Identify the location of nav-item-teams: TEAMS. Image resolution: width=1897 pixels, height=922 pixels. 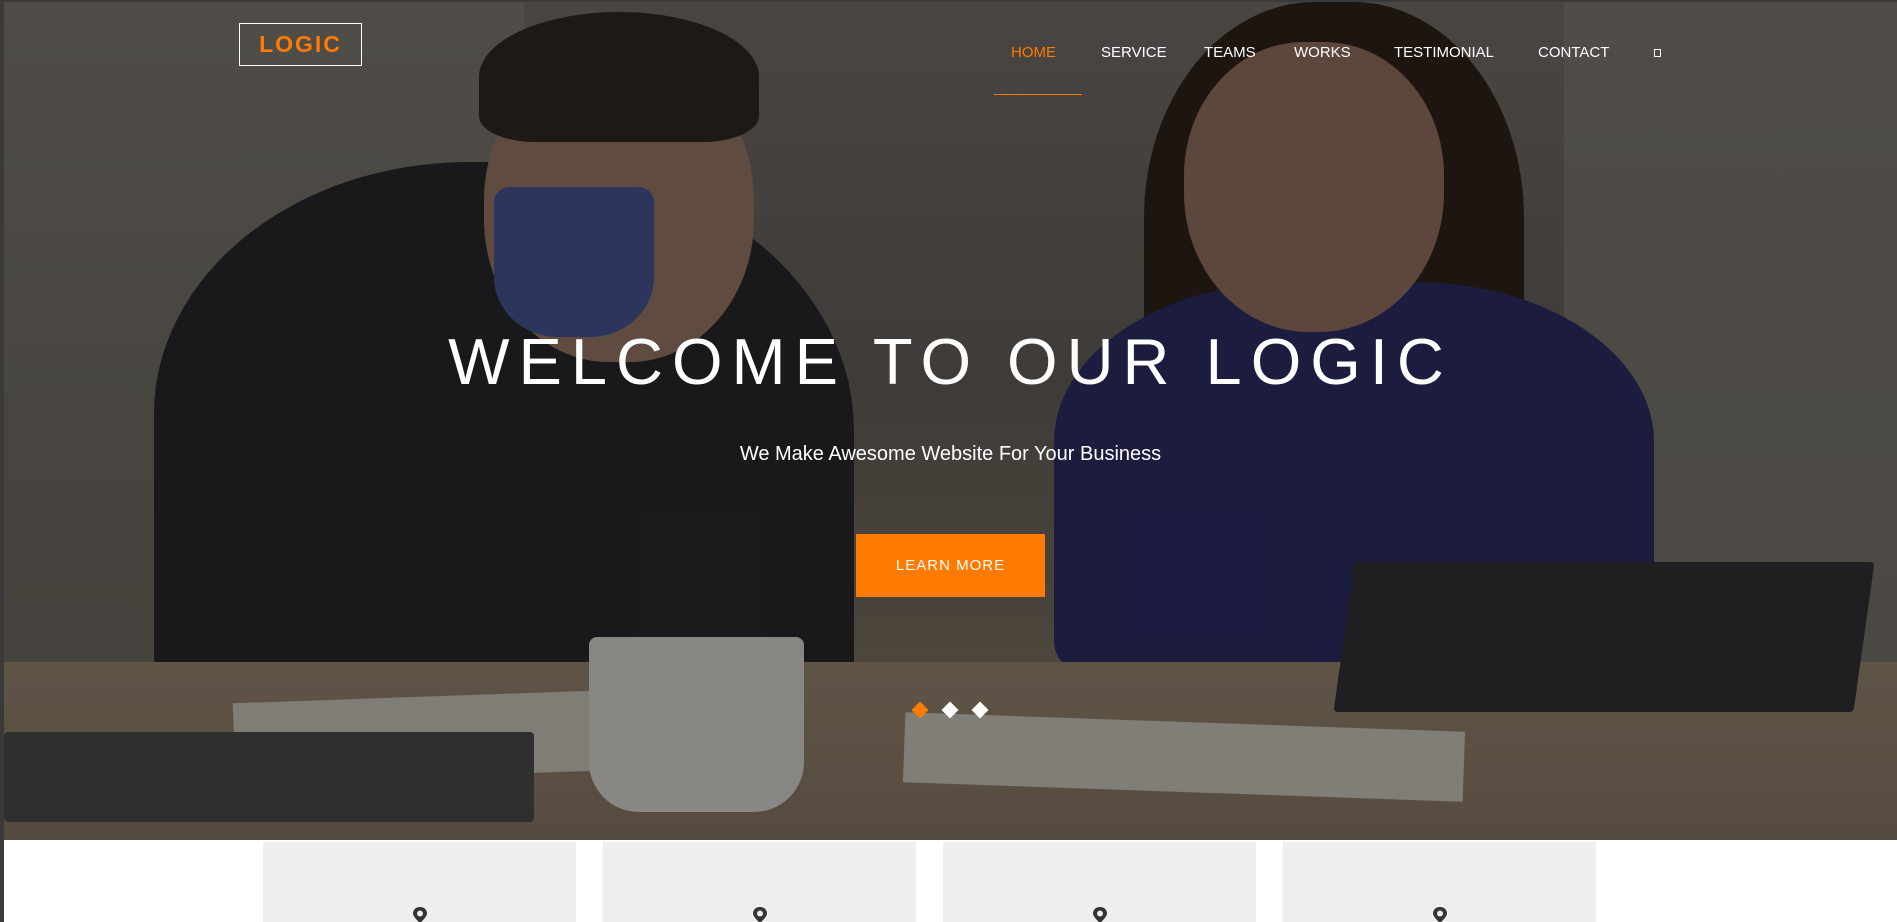
(1230, 52).